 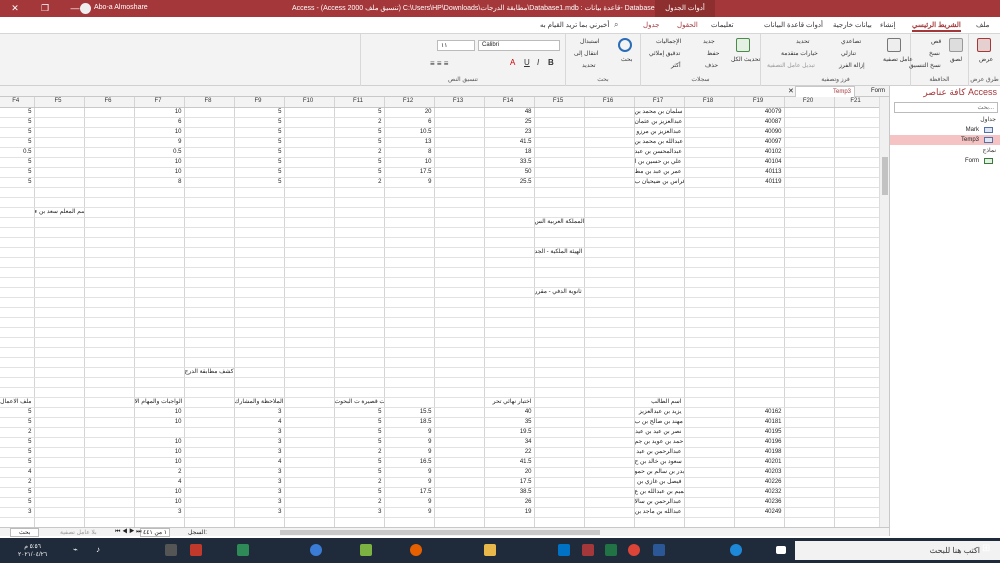 I want to click on table-cell: 13, so click(x=409, y=142).